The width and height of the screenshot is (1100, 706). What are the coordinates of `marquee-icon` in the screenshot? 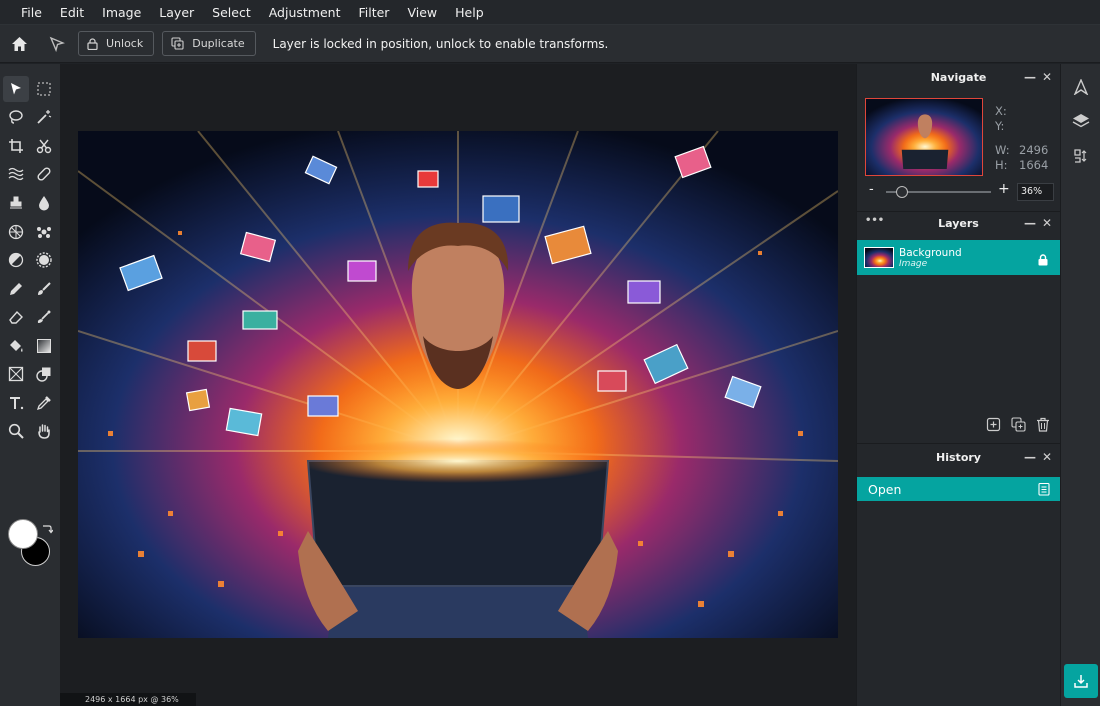 It's located at (44, 89).